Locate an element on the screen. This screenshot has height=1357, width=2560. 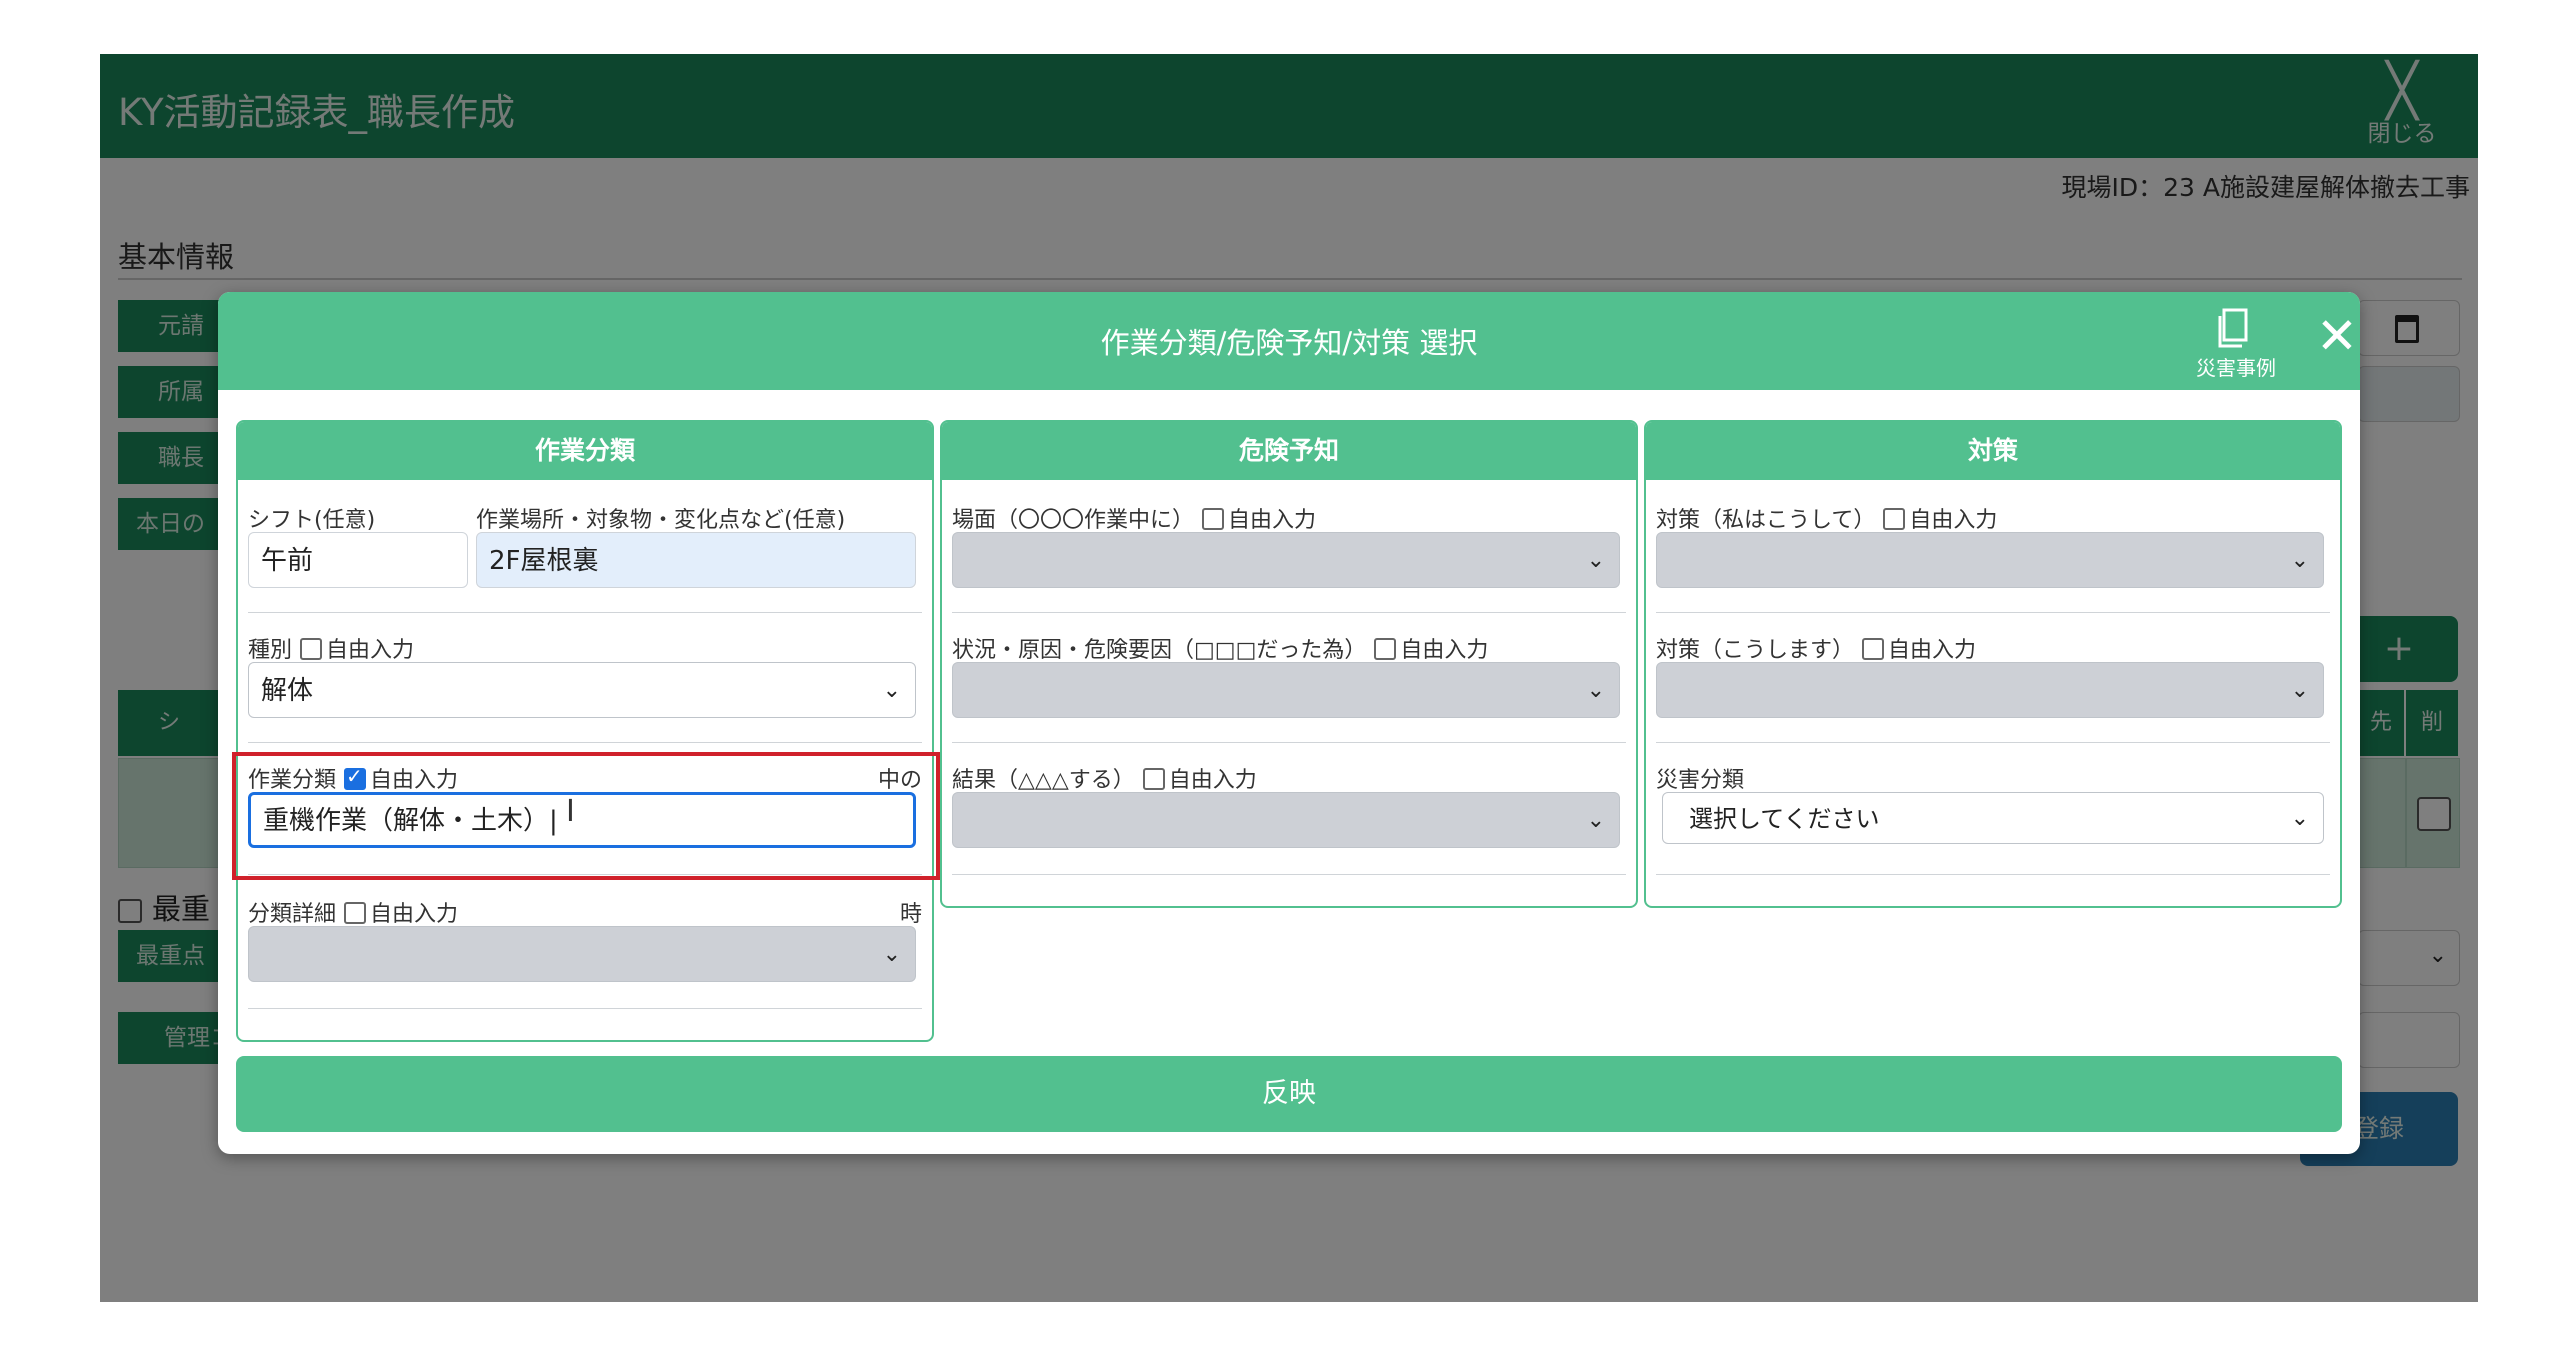
type-label: 種別 is located at coordinates (270, 650).